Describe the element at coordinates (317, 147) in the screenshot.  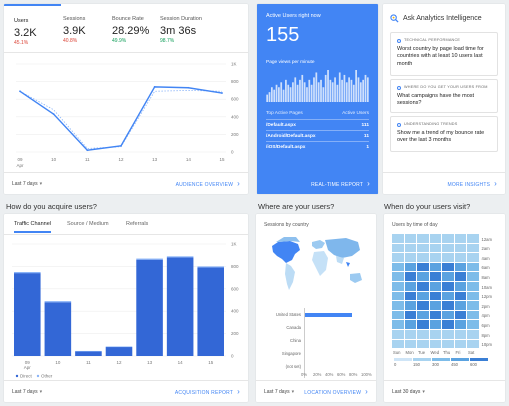
I see `active-page-row: /iOS/Default.aspx 1` at that location.